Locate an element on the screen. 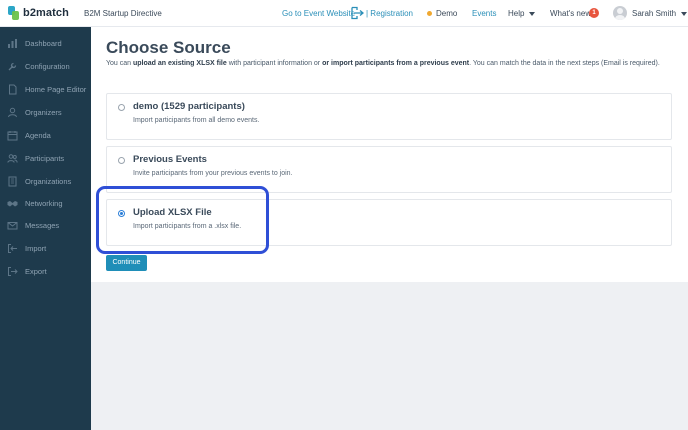 This screenshot has height=430, width=688. sidebar-item-organizers: Organizers is located at coordinates (45, 112).